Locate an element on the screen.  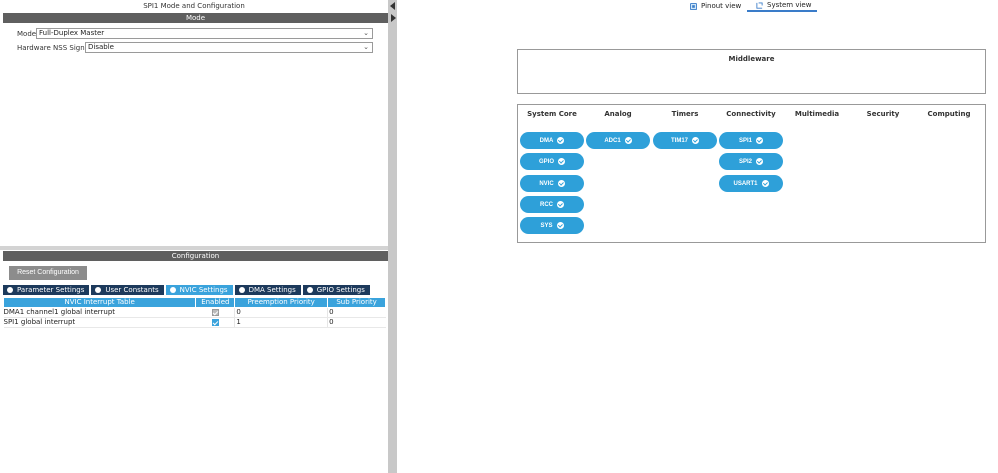
nss-value: Disable is located at coordinates (101, 47).